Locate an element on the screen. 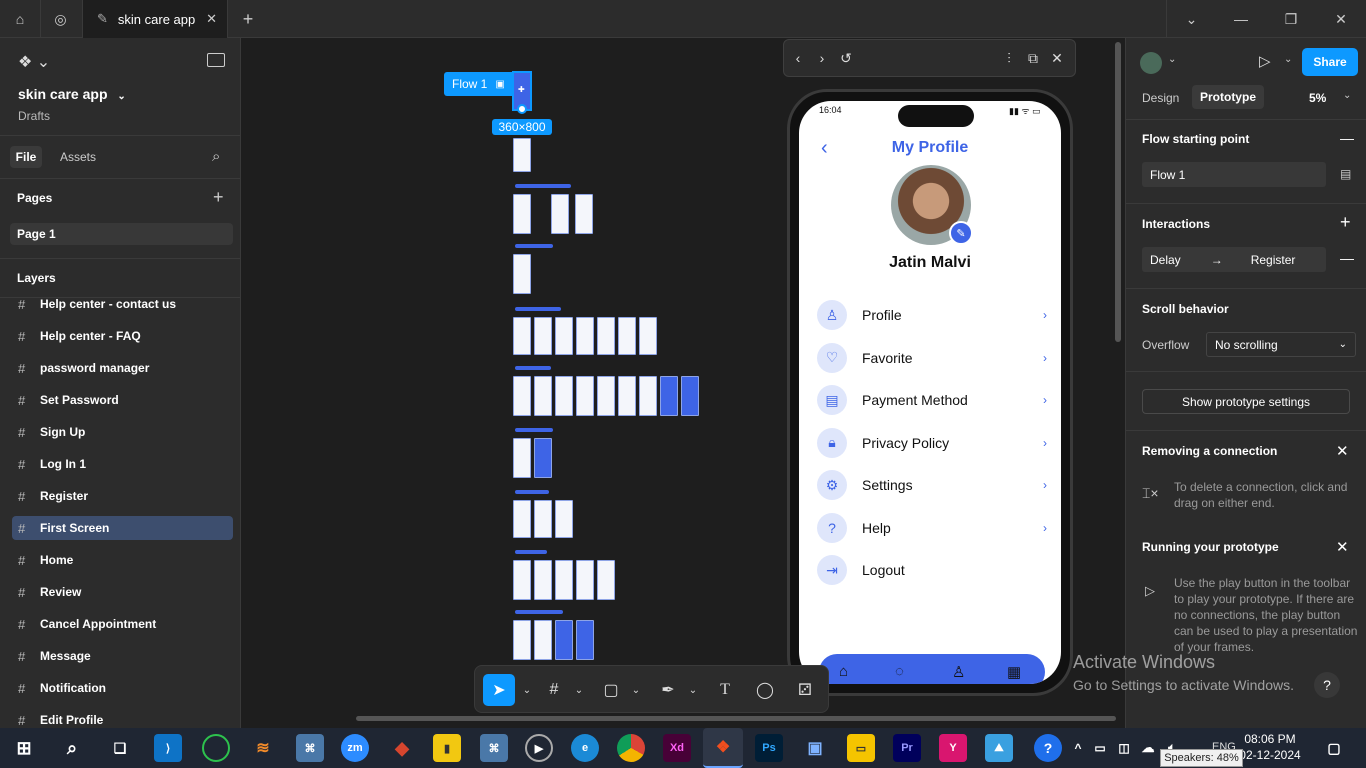 The image size is (1366, 768). restart-icon: ↺ is located at coordinates (846, 58).